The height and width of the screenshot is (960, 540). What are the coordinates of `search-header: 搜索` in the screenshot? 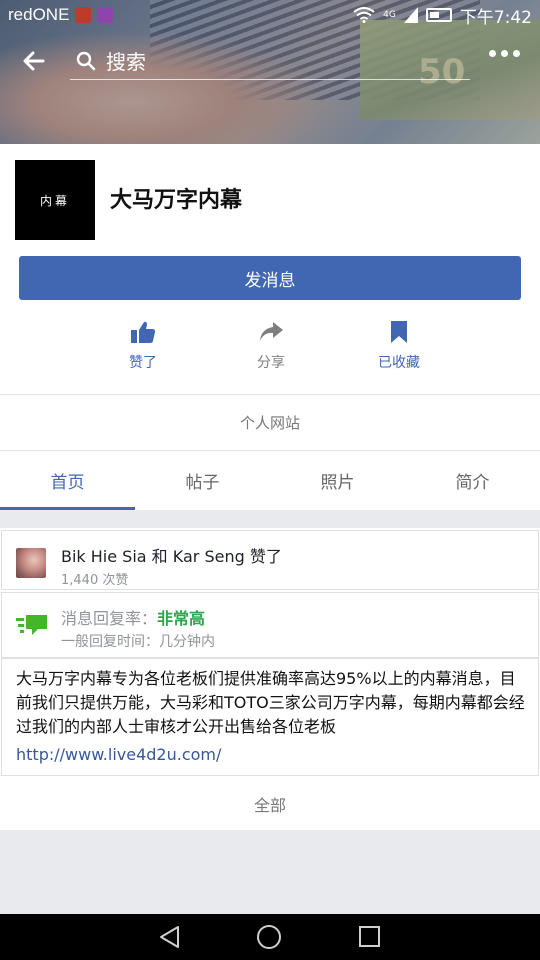 It's located at (270, 61).